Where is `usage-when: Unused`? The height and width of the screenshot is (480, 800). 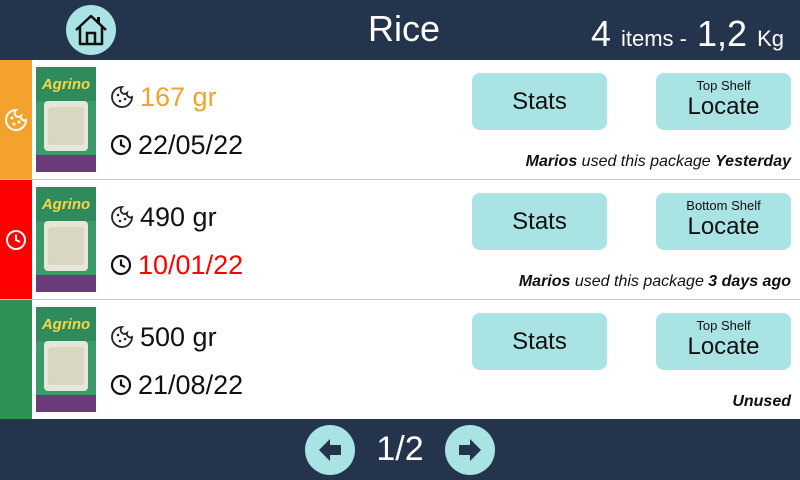
usage-when: Unused is located at coordinates (761, 401).